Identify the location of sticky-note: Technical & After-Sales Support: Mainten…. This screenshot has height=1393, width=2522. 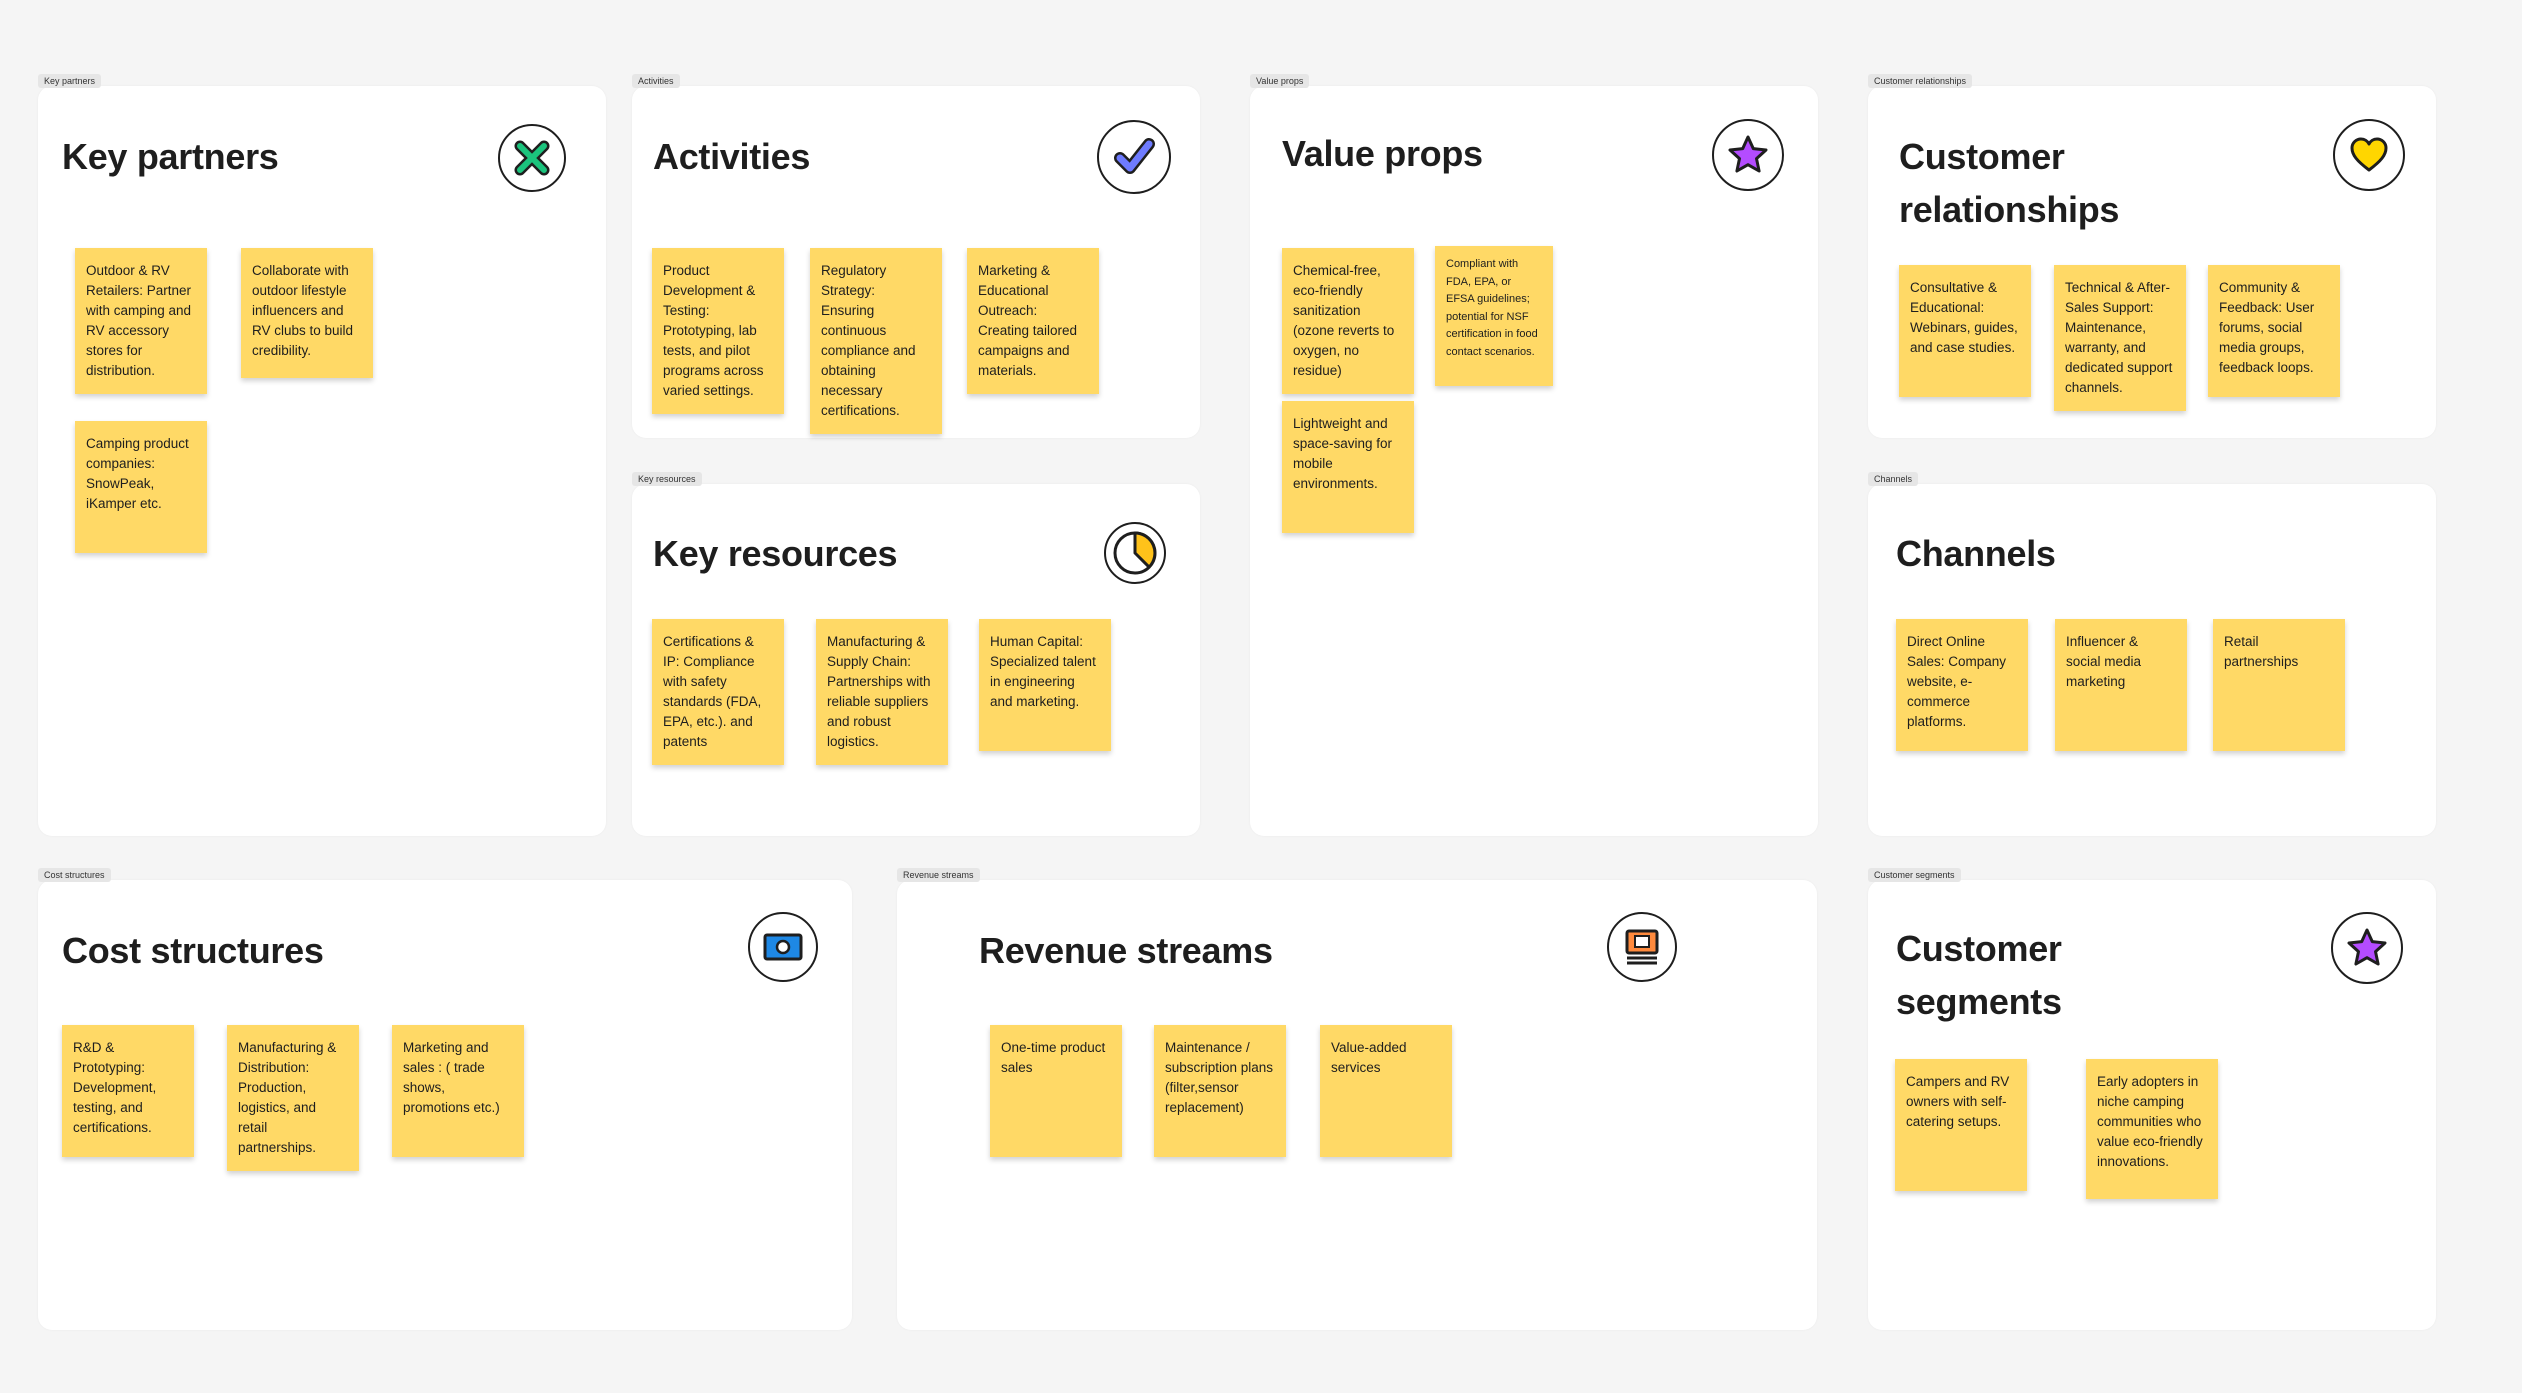
(2120, 338).